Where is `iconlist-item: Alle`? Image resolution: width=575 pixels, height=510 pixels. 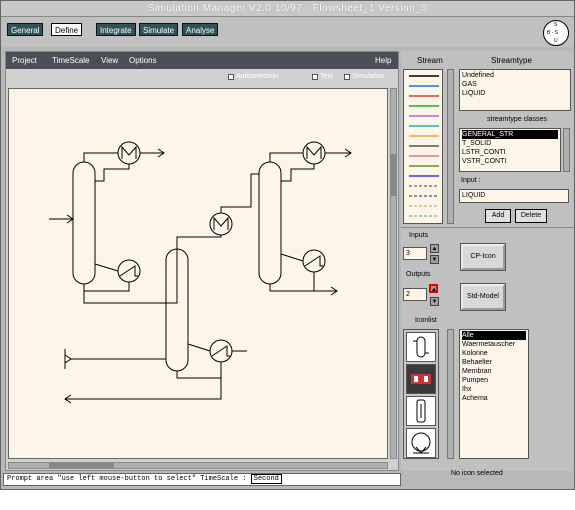
iconlist-item: Alle is located at coordinates (494, 335).